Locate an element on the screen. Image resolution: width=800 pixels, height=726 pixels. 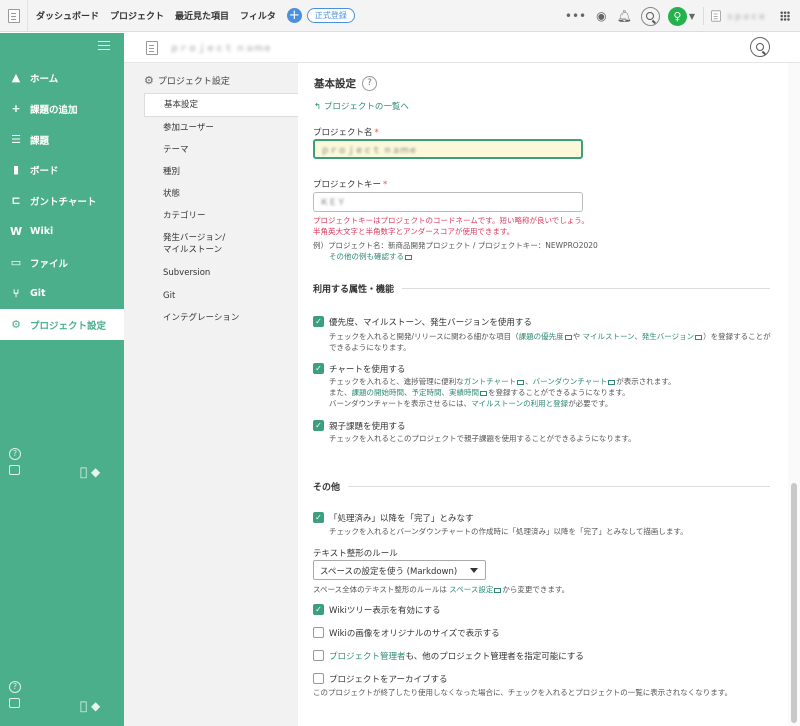
section-other: その他 is located at coordinates (541, 486).